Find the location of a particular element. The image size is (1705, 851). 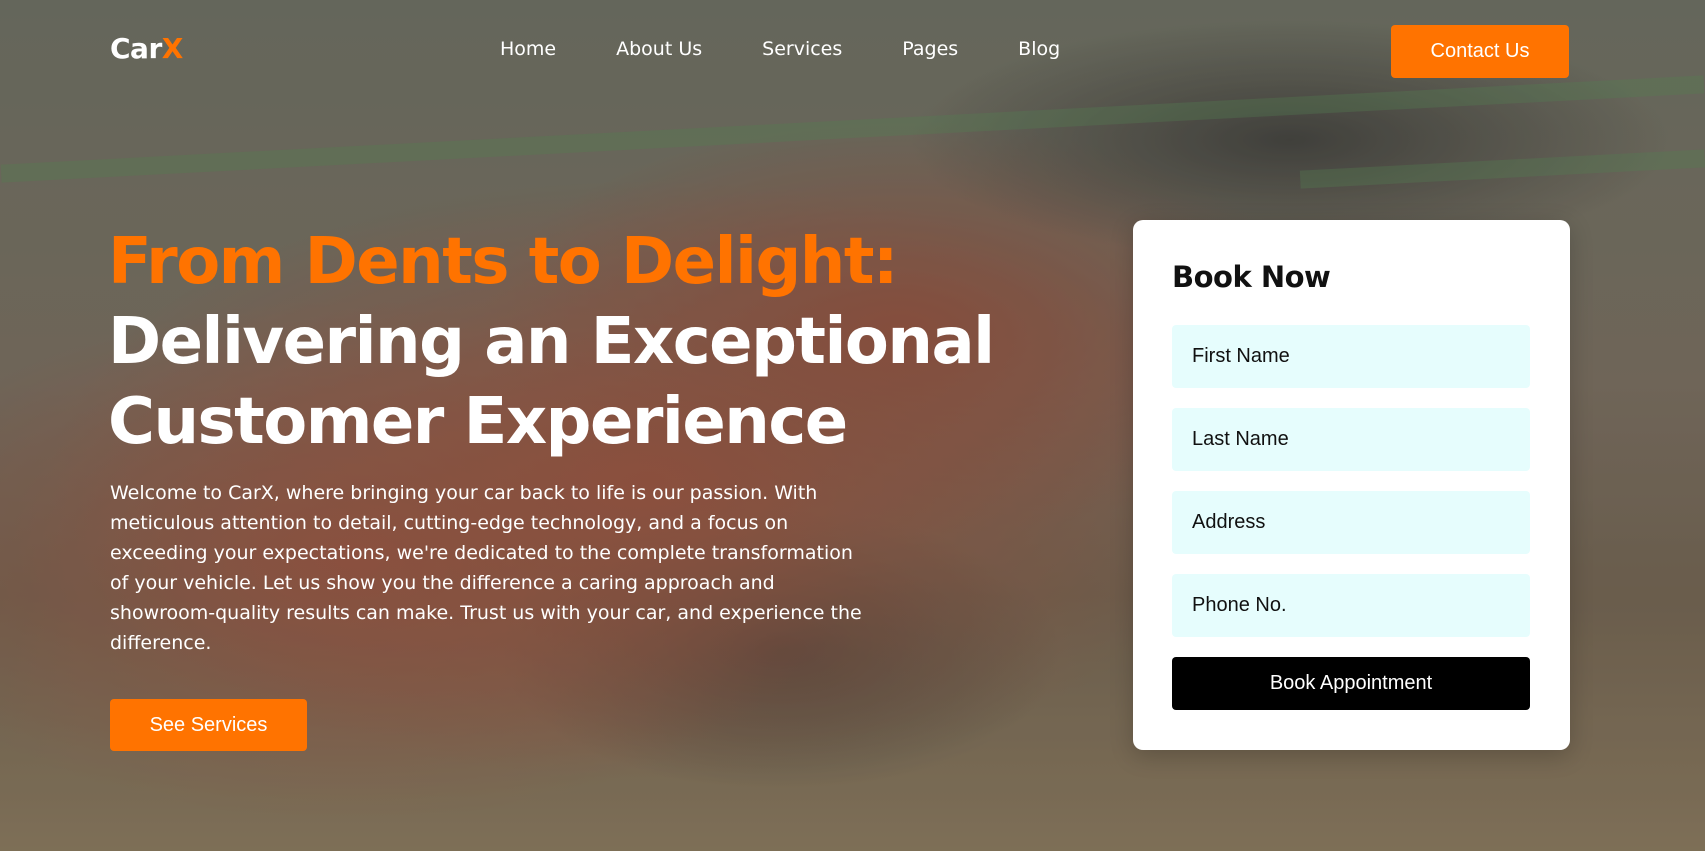

brand-logo: CarX is located at coordinates (146, 48).